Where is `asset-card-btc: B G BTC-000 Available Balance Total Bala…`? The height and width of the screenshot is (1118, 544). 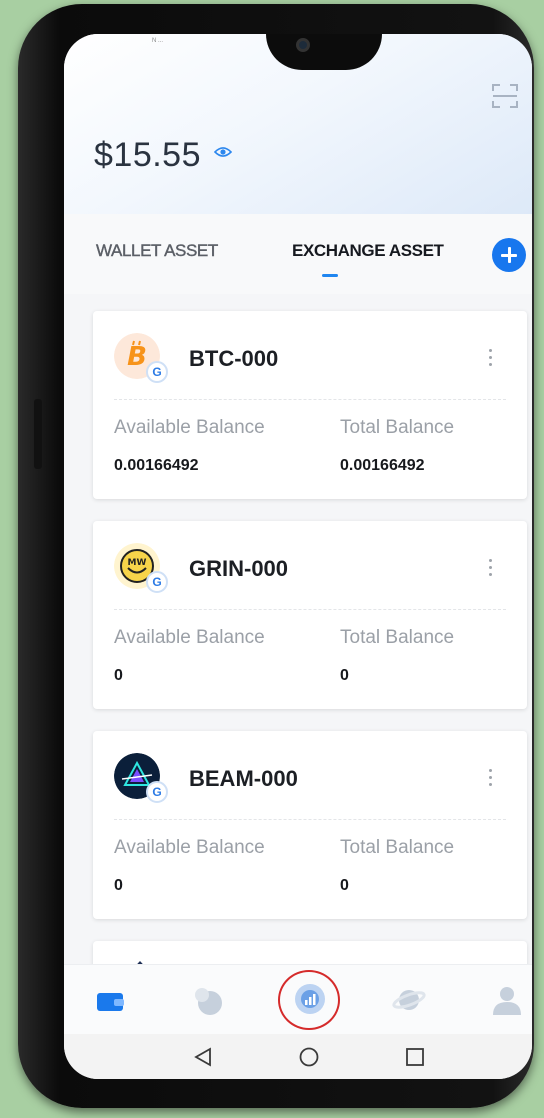
asset-card-btc: B G BTC-000 Available Balance Total Bala… is located at coordinates (310, 405).